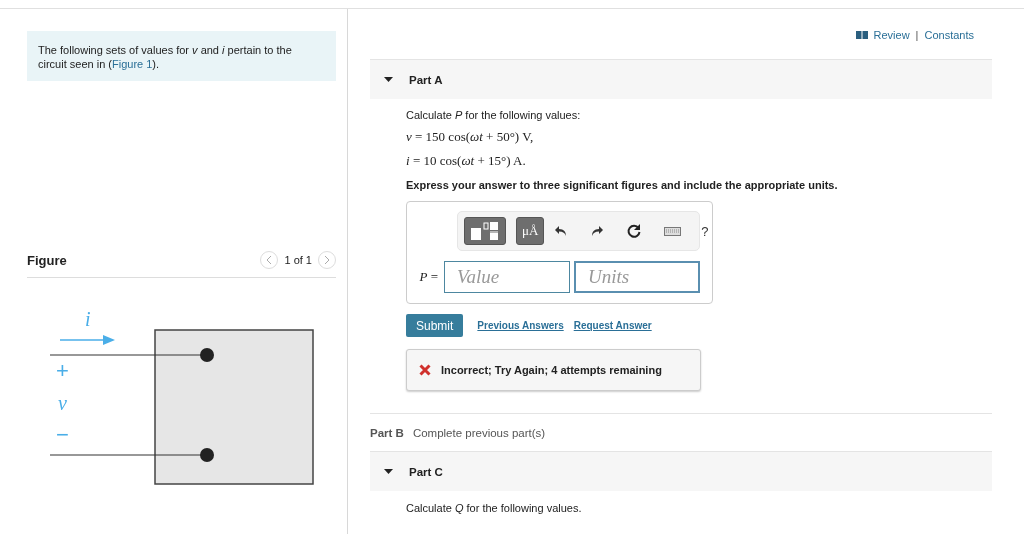 This screenshot has width=1024, height=534. What do you see at coordinates (426, 79) in the screenshot?
I see `part-title: Part A` at bounding box center [426, 79].